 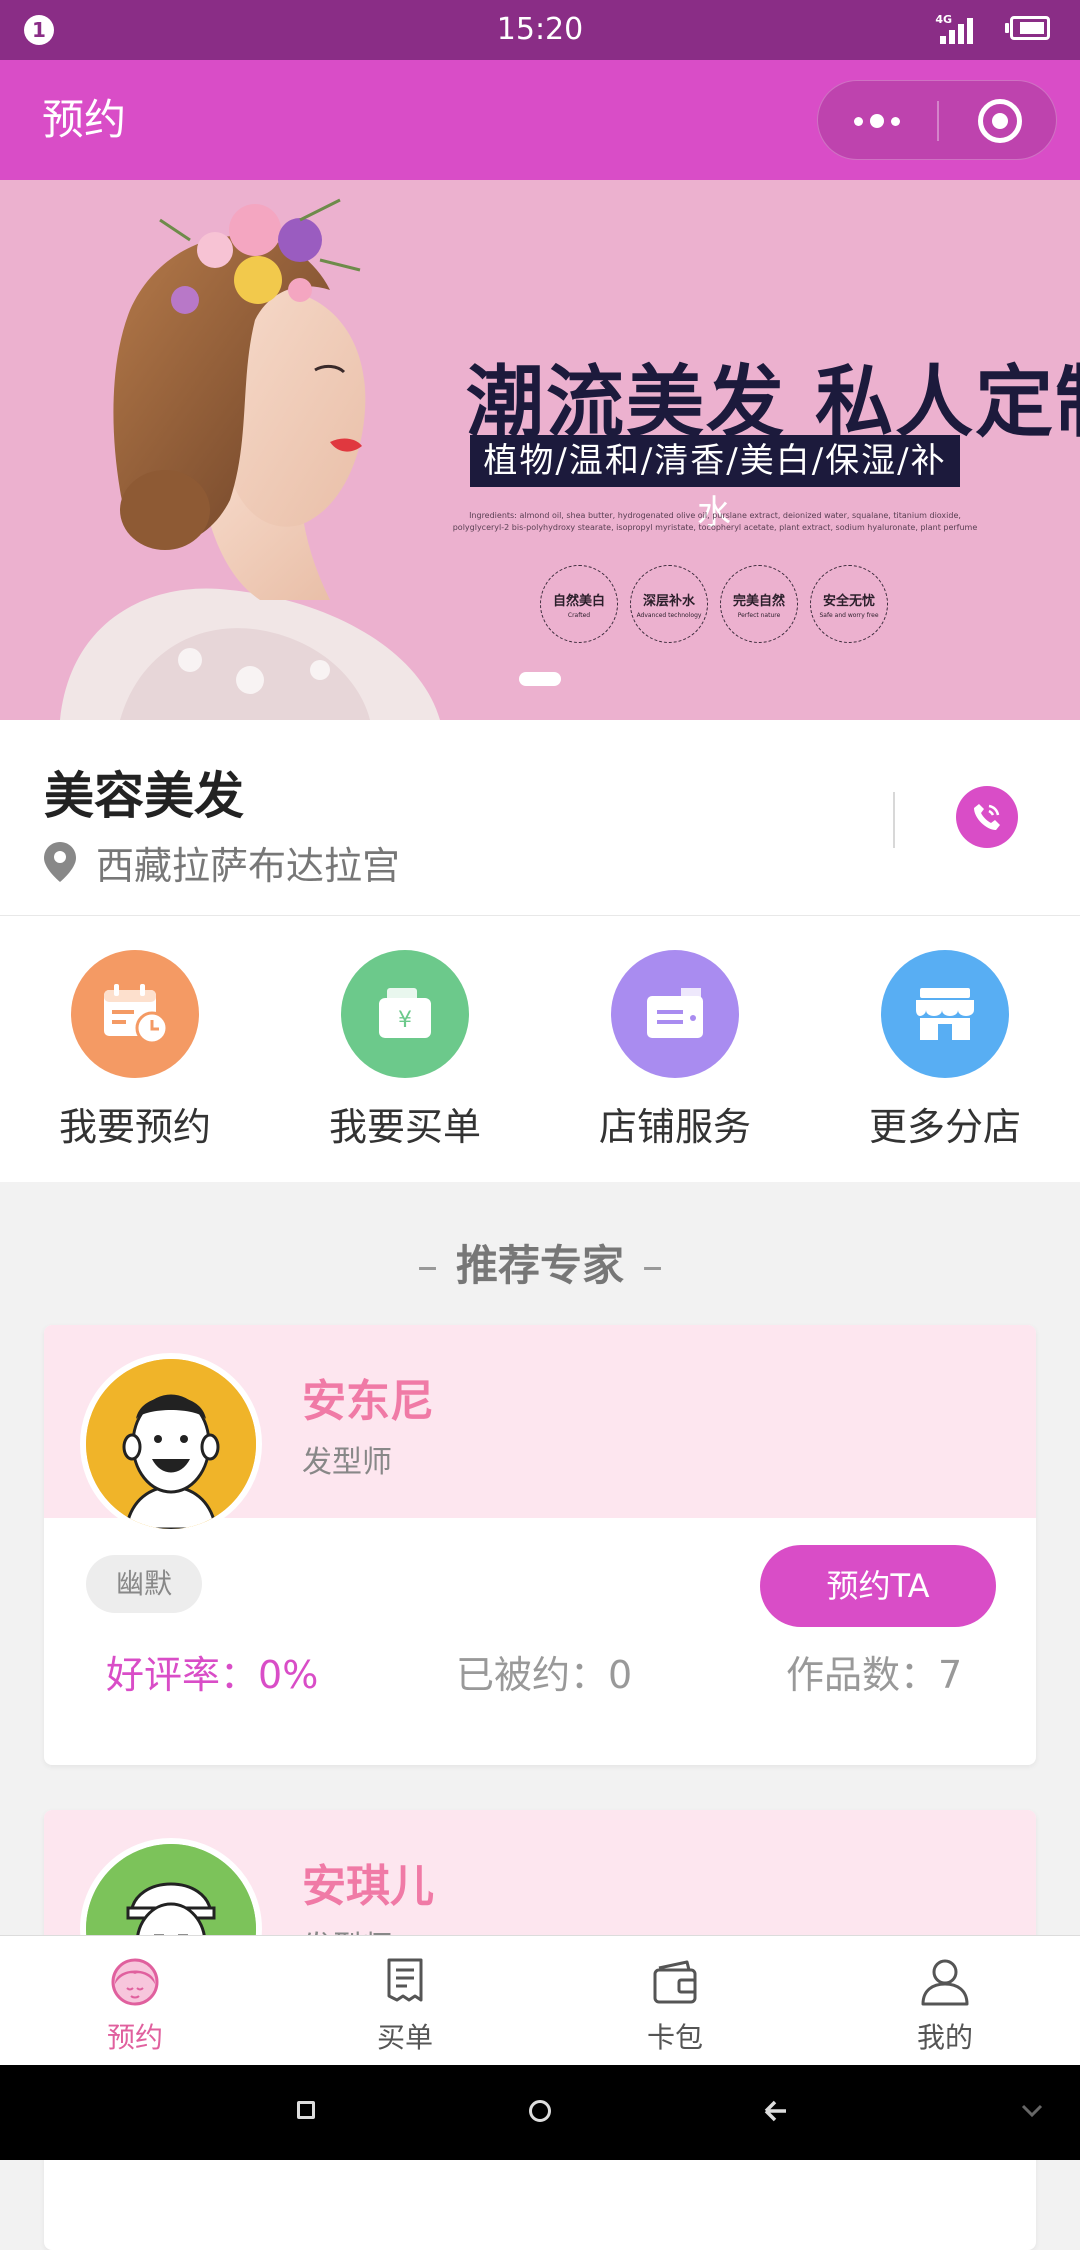 What do you see at coordinates (540, 818) in the screenshot?
I see `shop-info: 美容美发 西藏拉萨布达拉宫` at bounding box center [540, 818].